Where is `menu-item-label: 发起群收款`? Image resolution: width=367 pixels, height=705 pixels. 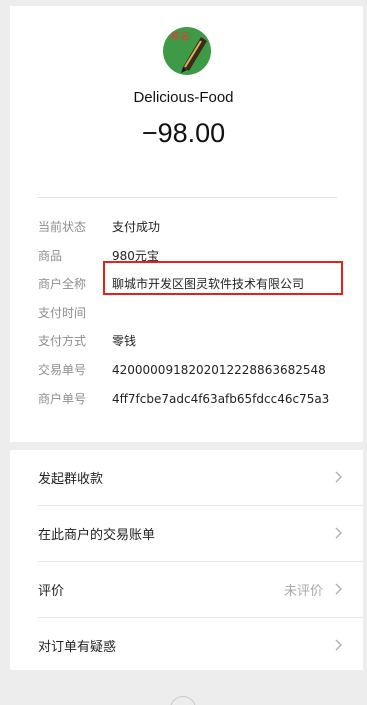 menu-item-label: 发起群收款 is located at coordinates (71, 479).